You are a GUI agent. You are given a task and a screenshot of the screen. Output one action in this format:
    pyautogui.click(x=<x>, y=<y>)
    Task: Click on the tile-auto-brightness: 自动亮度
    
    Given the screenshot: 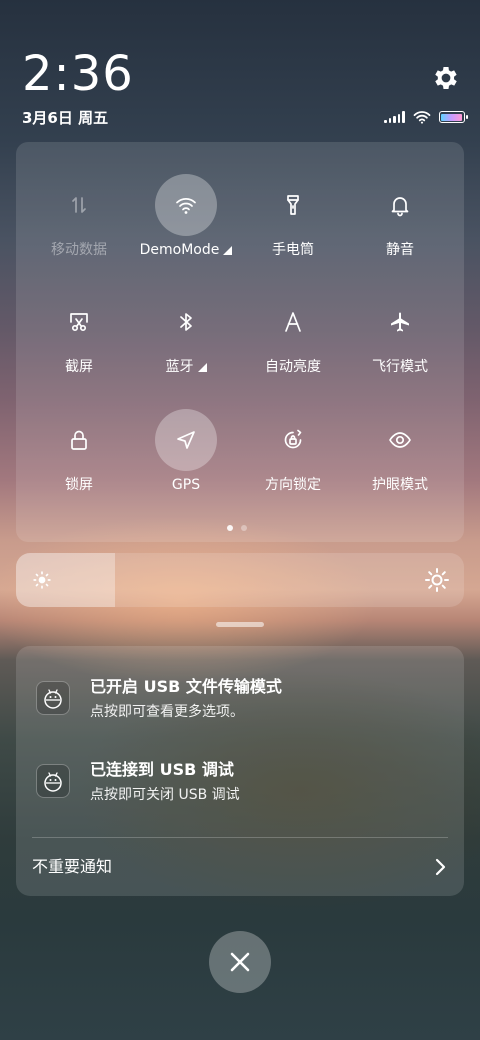 What is the action you would take?
    pyautogui.click(x=293, y=347)
    